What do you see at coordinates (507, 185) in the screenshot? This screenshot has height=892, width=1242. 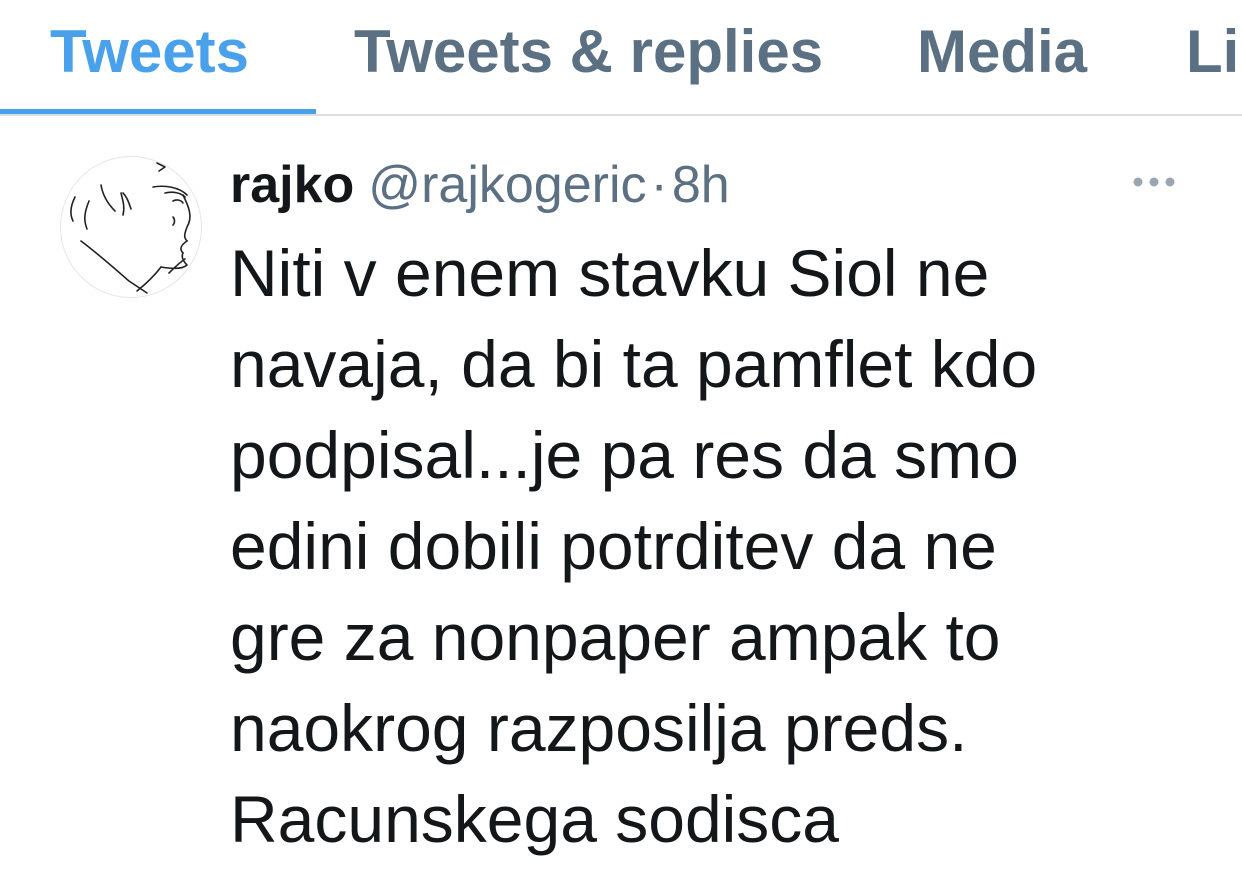 I see `user-handle: @rajkogeric` at bounding box center [507, 185].